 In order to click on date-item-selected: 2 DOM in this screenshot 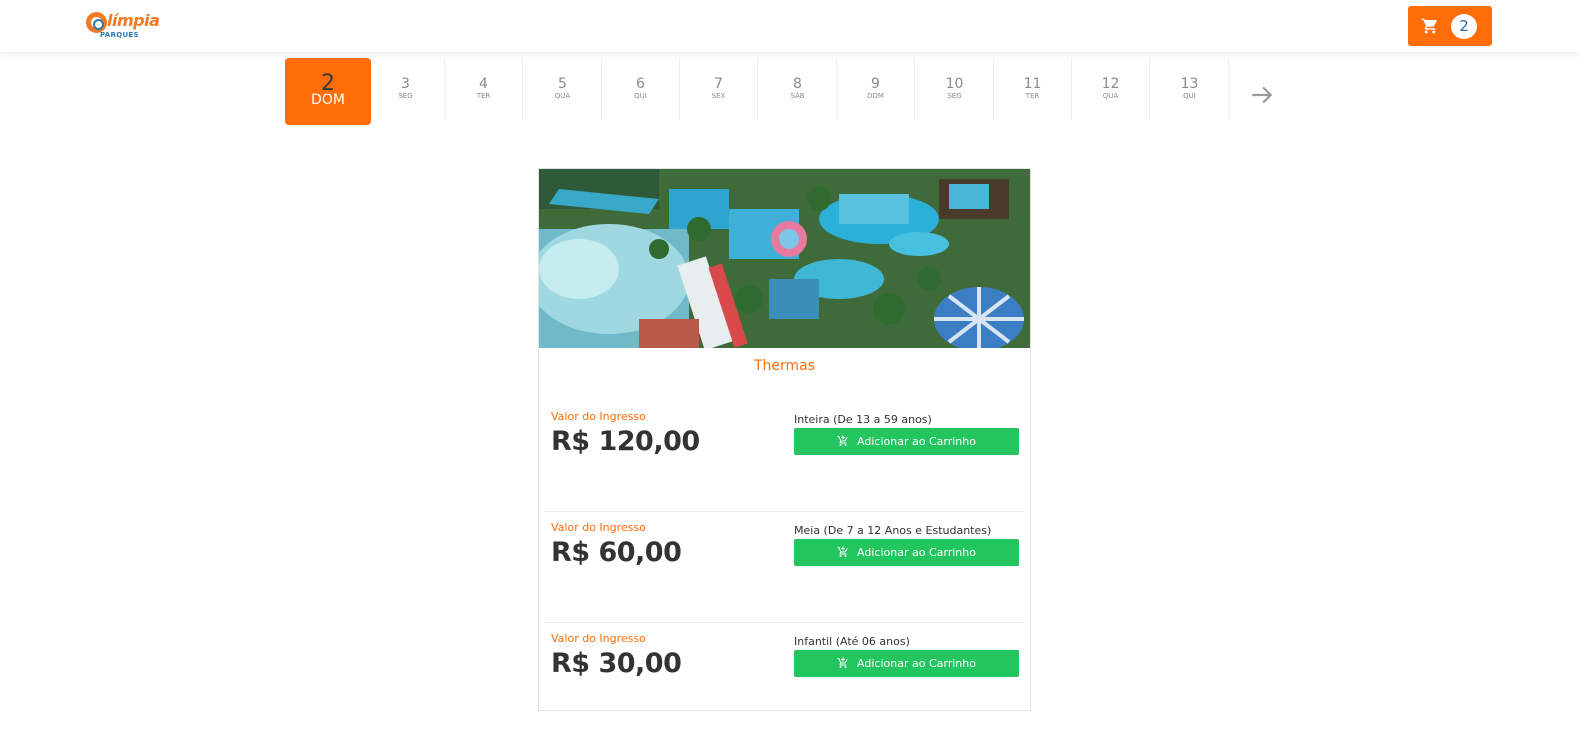, I will do `click(328, 91)`.